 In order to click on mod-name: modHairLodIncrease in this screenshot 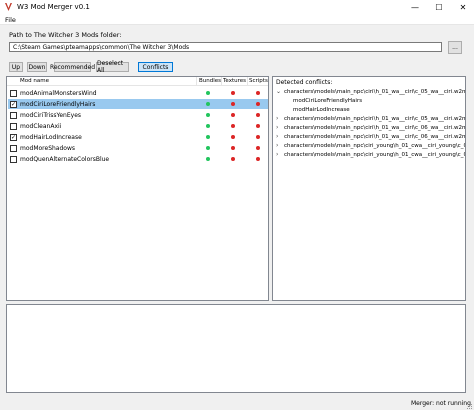, I will do `click(51, 137)`.